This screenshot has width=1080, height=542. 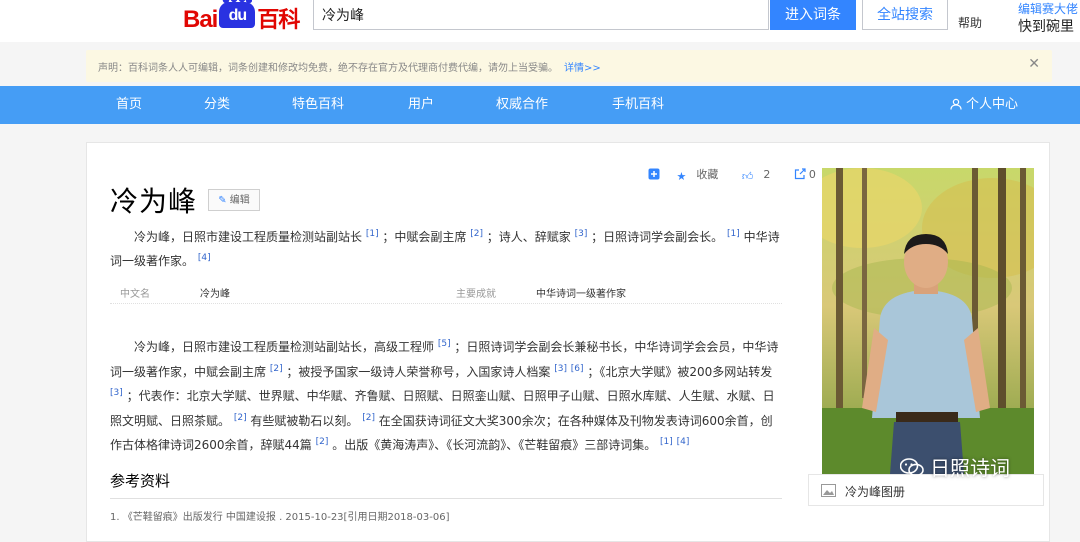 I want to click on share-count: 0, so click(x=812, y=174).